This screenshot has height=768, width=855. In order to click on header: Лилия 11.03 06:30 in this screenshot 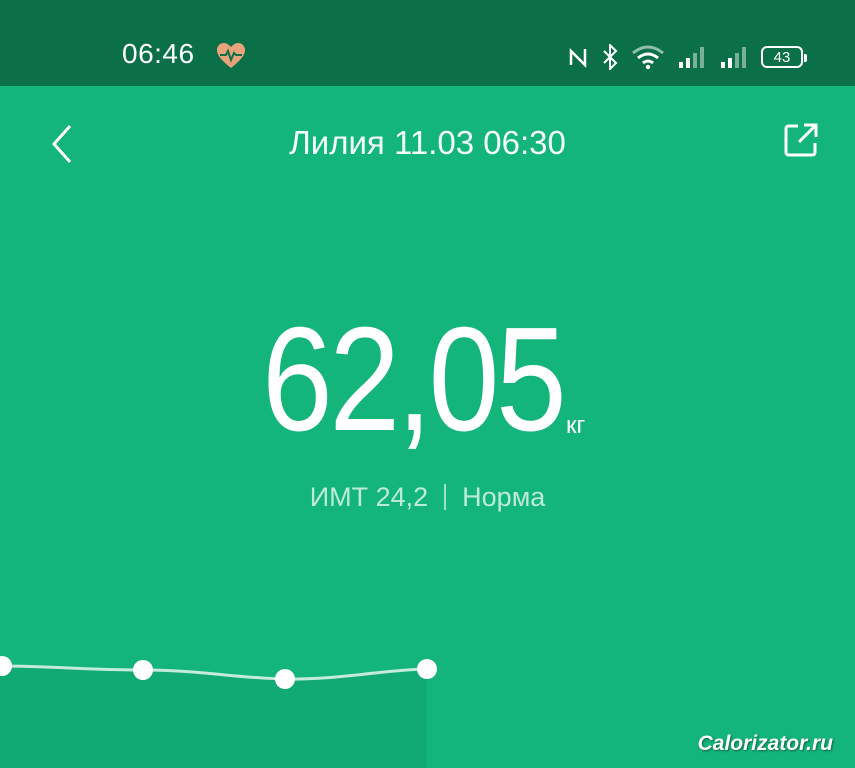, I will do `click(427, 142)`.